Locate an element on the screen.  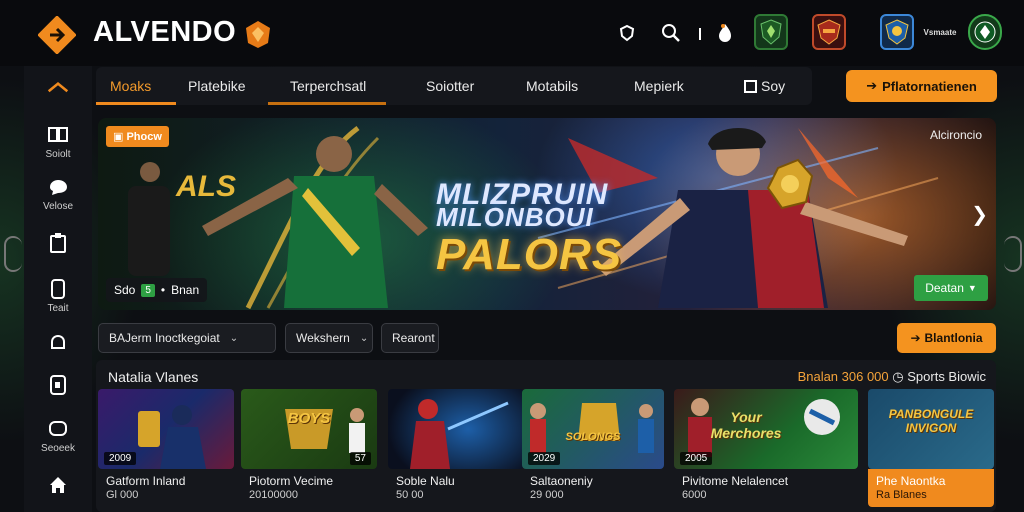
game-name: Gatform Inland is located at coordinates (146, 481).